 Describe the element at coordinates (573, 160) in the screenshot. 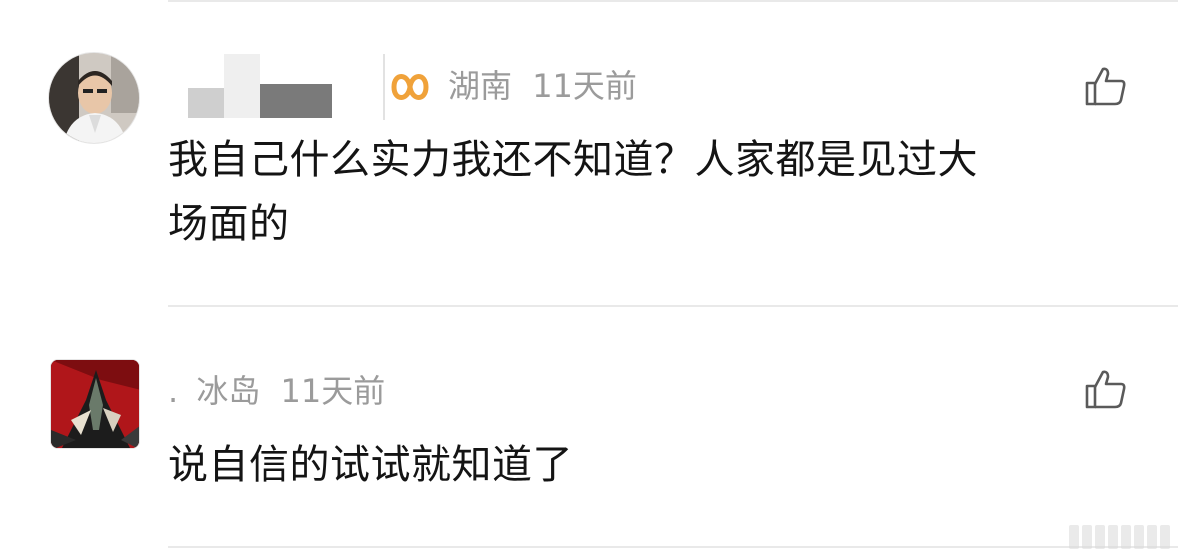

I see `comment-text-line: 我自己什么实力我还不知道？人家都是见过大` at that location.